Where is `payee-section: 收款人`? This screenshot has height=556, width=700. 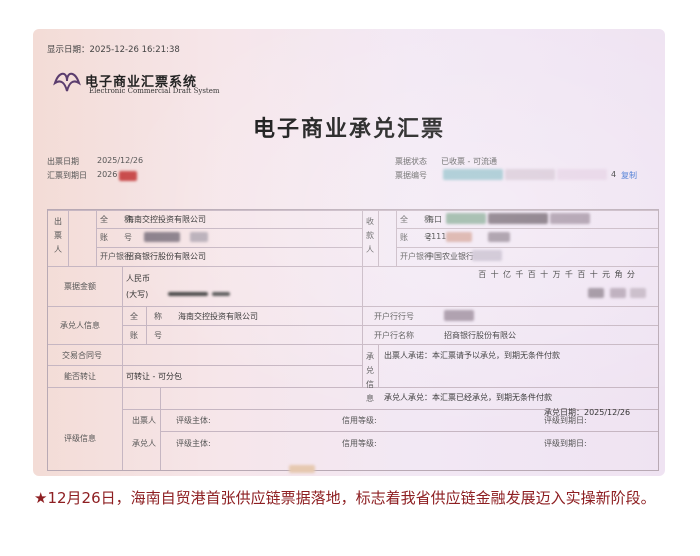 payee-section: 收款人 is located at coordinates (370, 235).